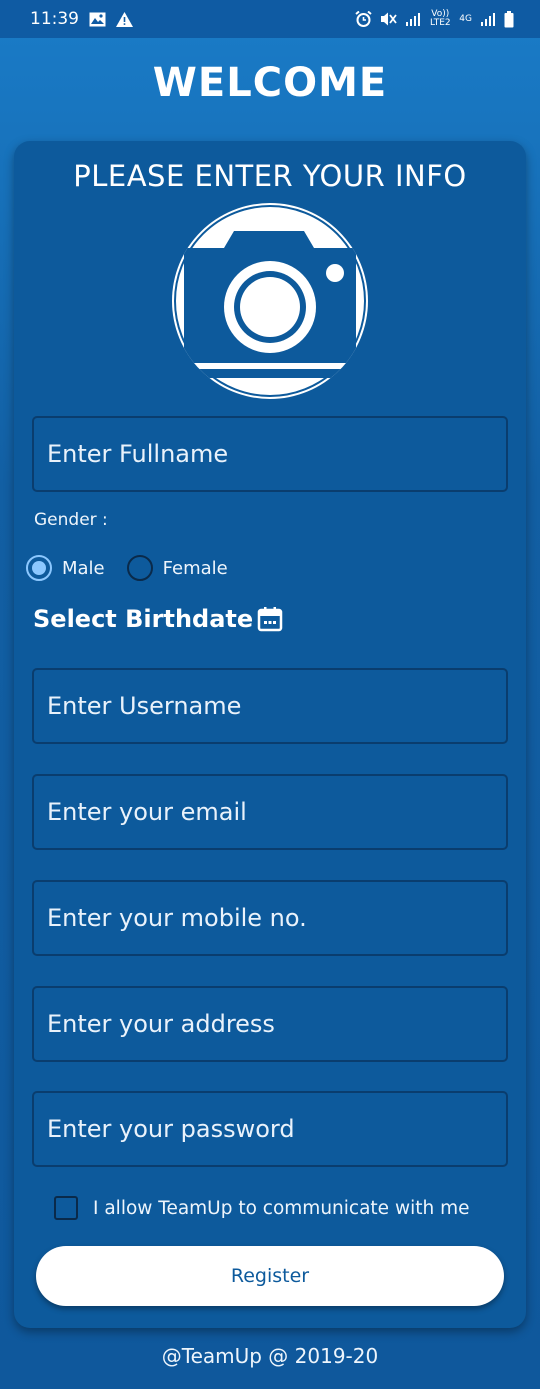 This screenshot has height=1389, width=540. What do you see at coordinates (270, 706) in the screenshot?
I see `username-input: Enter Username` at bounding box center [270, 706].